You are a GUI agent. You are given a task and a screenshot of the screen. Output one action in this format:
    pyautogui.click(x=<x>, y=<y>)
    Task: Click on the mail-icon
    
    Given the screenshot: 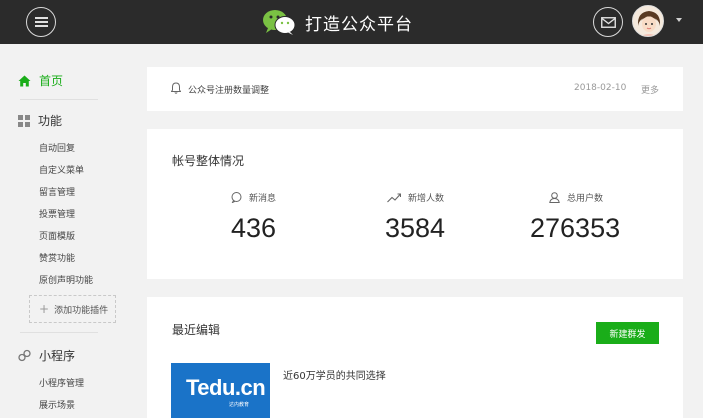 What is the action you would take?
    pyautogui.click(x=608, y=22)
    